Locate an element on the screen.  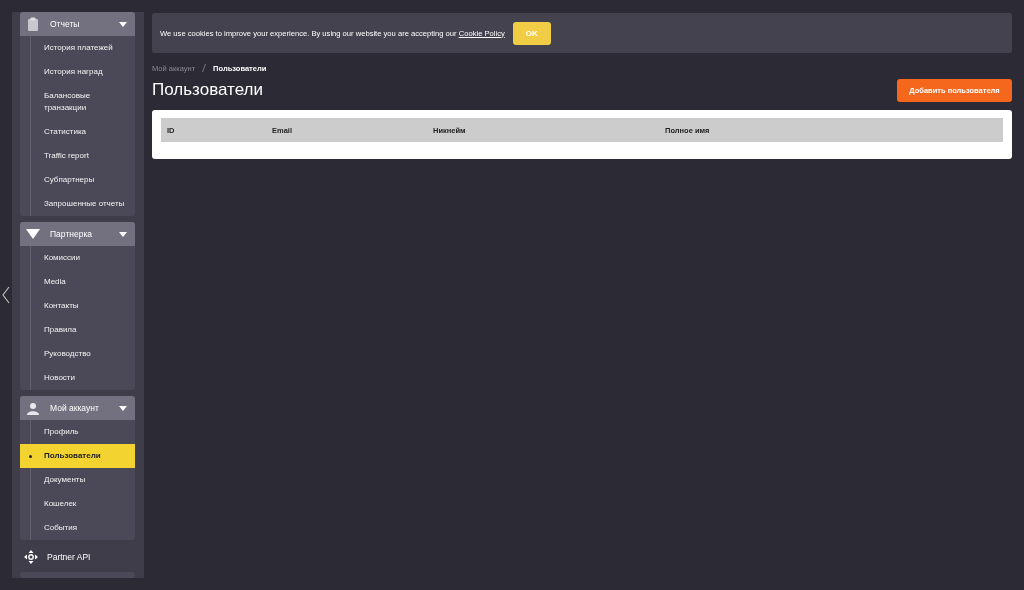
menu-item: Документы is located at coordinates (83, 480).